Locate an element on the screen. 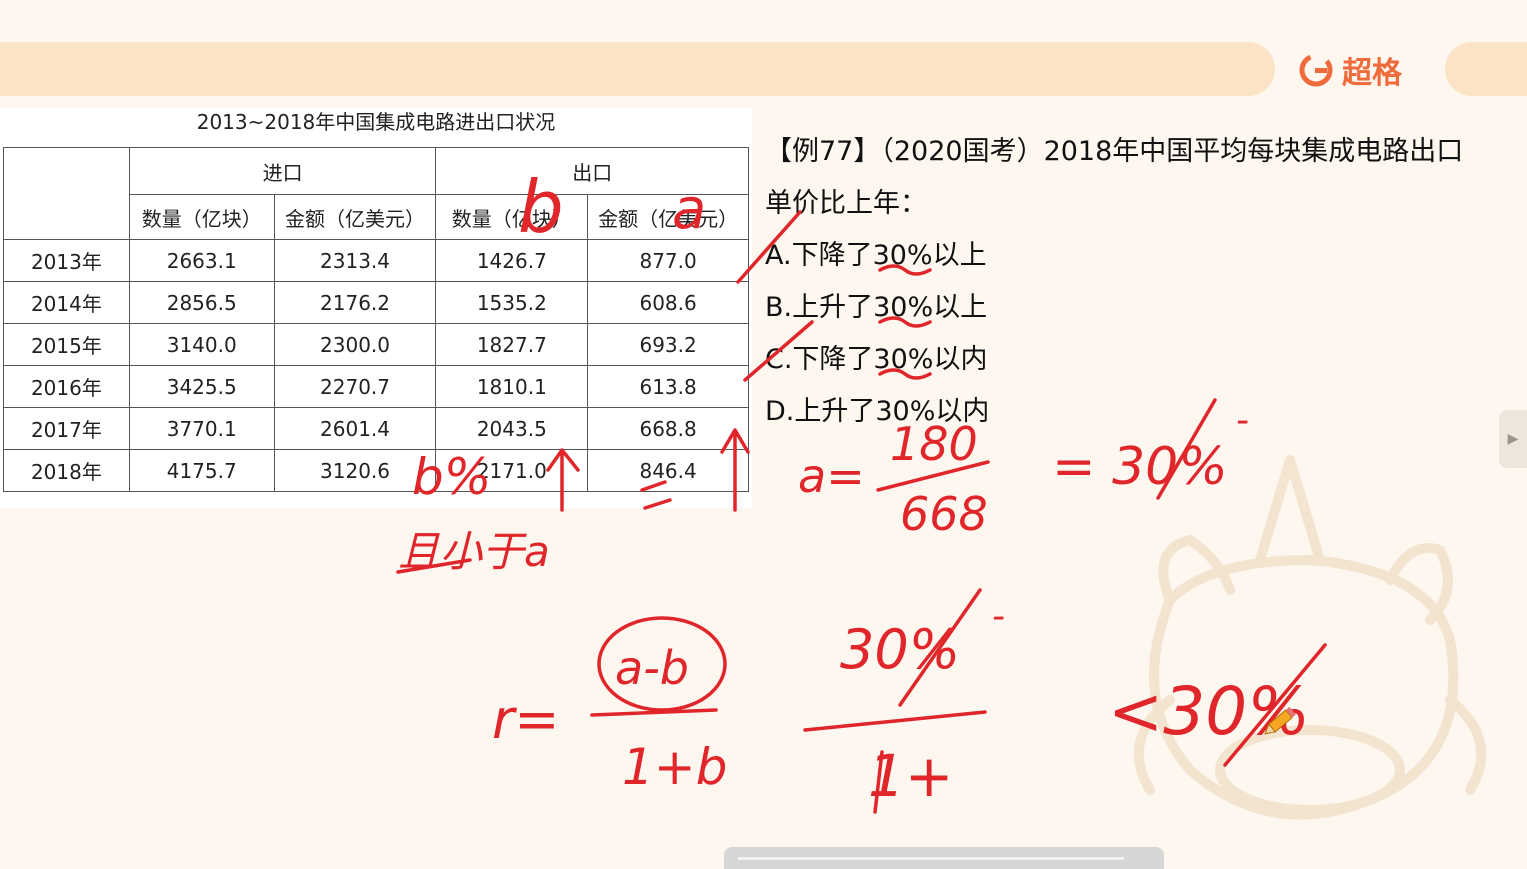 The image size is (1527, 869). bottom-handle-bar is located at coordinates (944, 858).